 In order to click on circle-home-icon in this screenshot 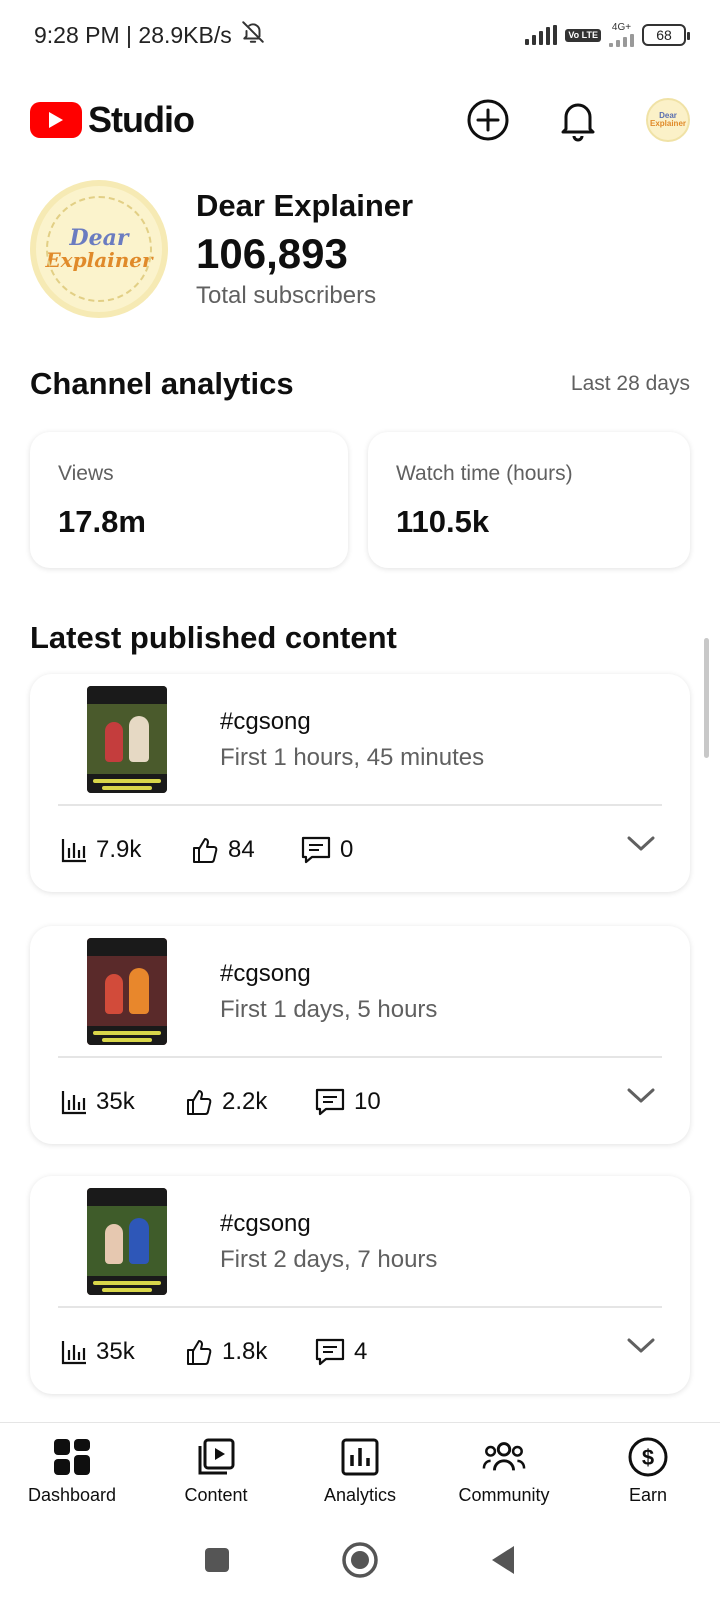, I will do `click(360, 1560)`.